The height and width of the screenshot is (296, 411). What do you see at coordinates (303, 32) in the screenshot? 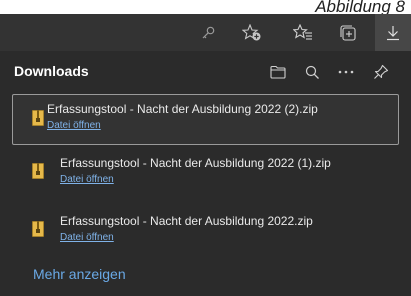
I see `favorites-icon` at bounding box center [303, 32].